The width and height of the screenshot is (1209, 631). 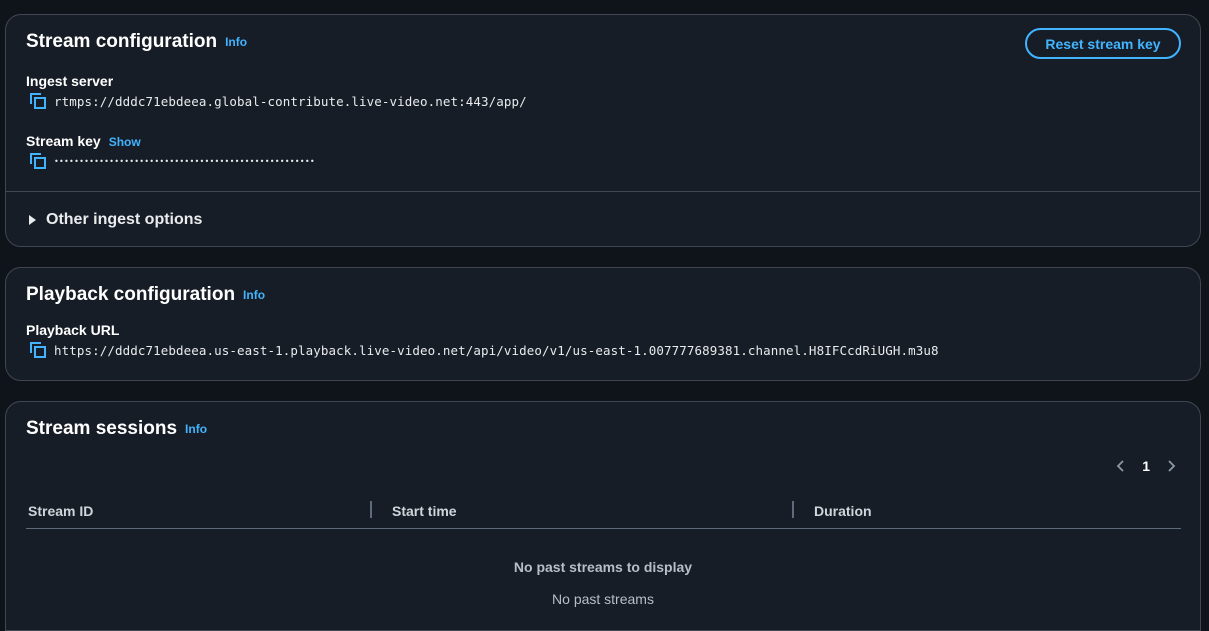 I want to click on stream-key-label: Stream key, so click(x=63, y=141).